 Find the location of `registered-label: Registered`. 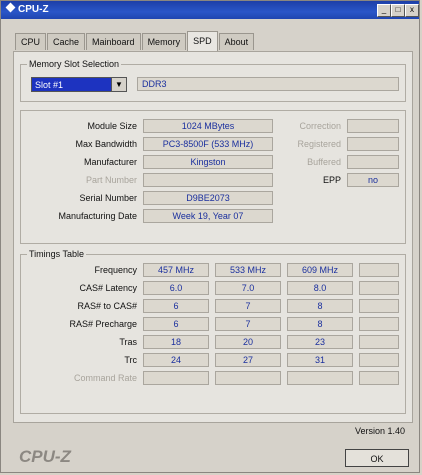

registered-label: Registered is located at coordinates (319, 144).